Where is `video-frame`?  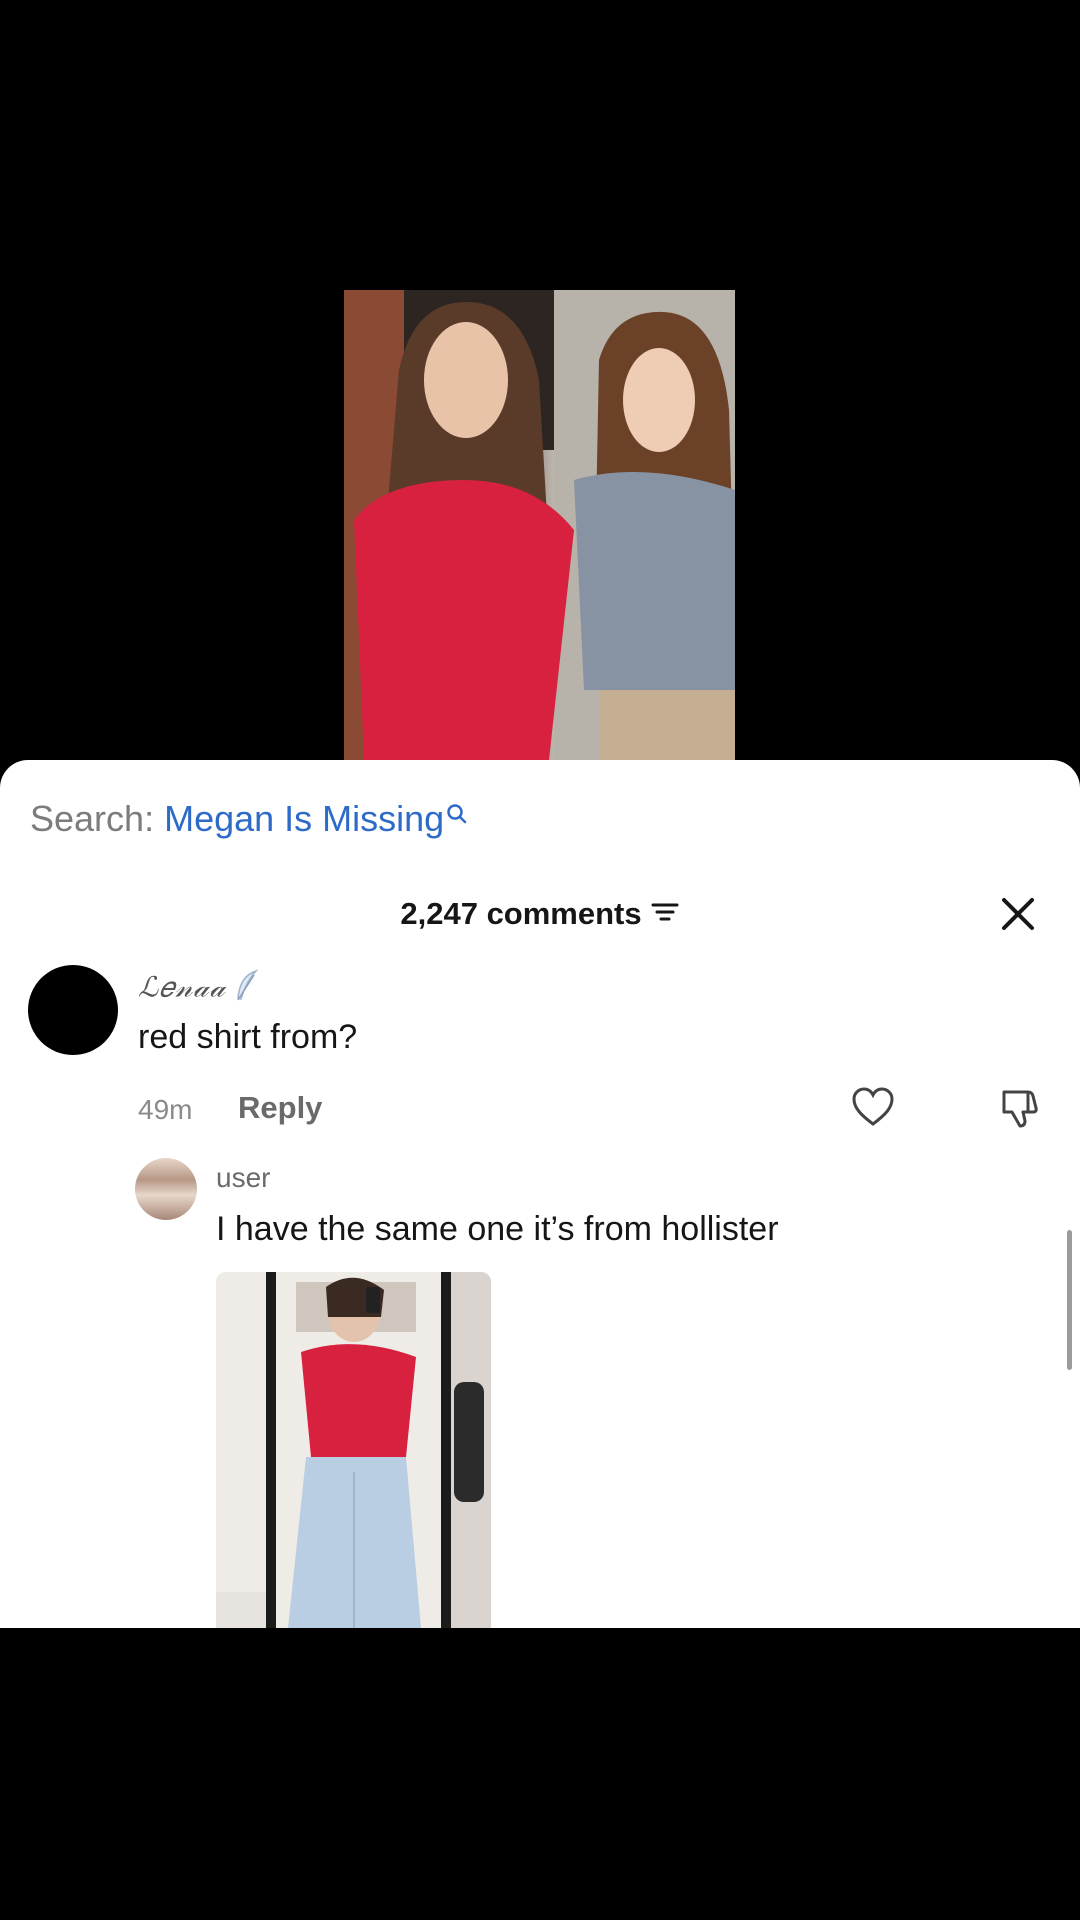
video-frame is located at coordinates (539, 525).